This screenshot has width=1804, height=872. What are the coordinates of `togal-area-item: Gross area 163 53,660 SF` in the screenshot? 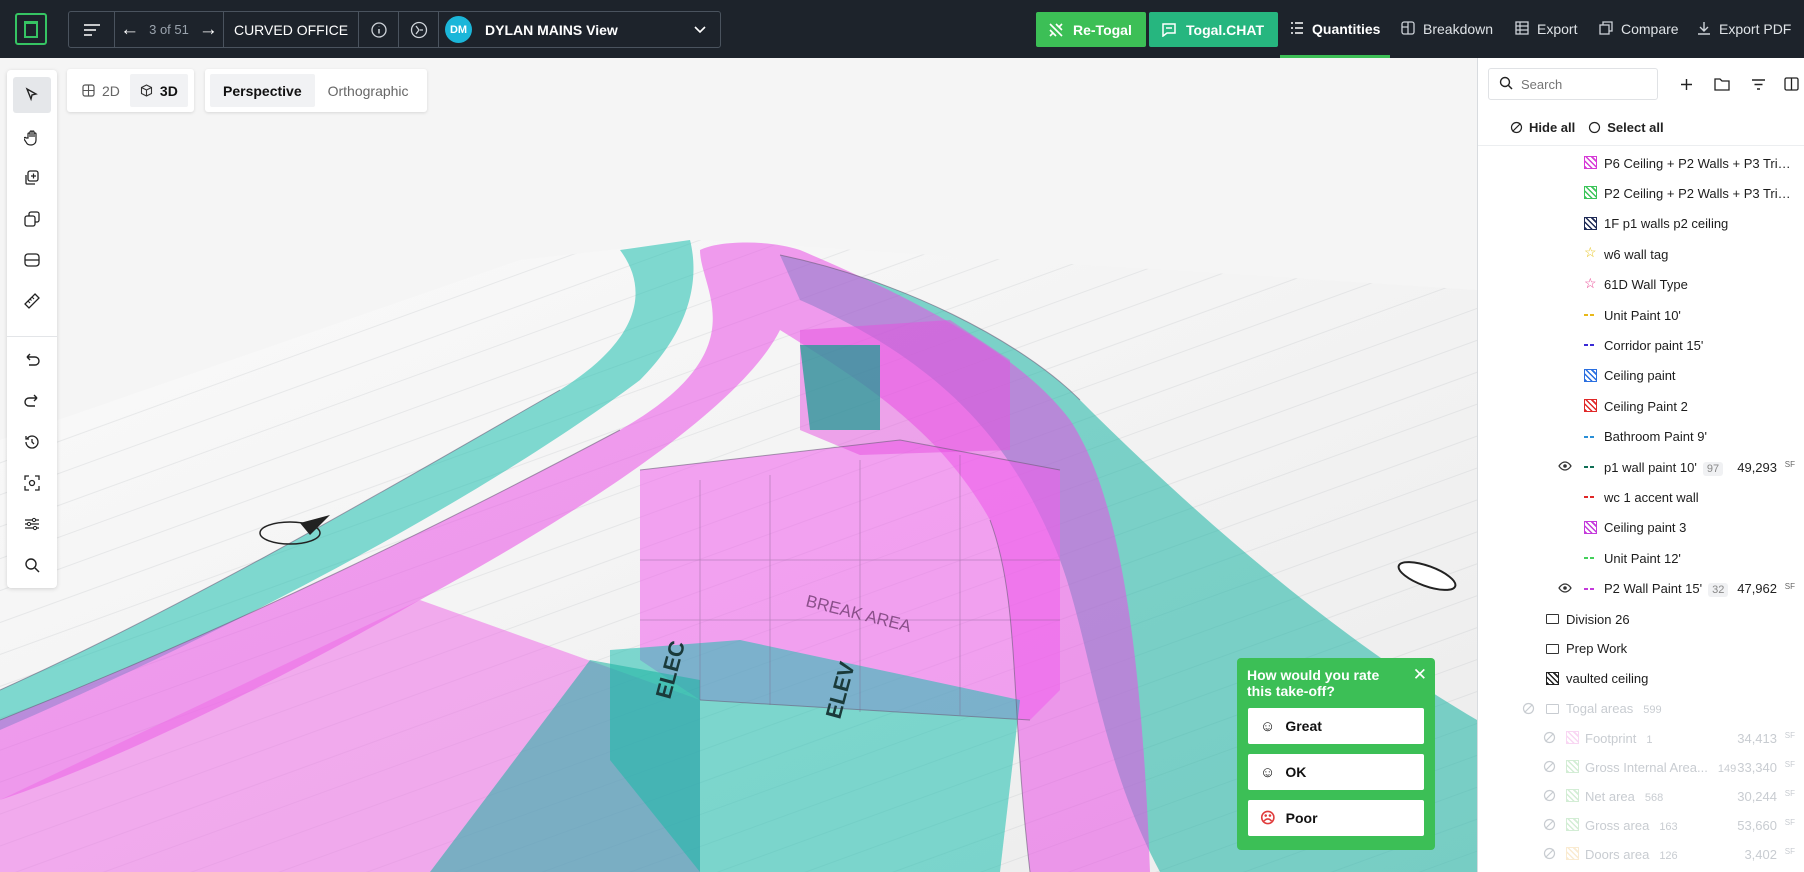 It's located at (1641, 825).